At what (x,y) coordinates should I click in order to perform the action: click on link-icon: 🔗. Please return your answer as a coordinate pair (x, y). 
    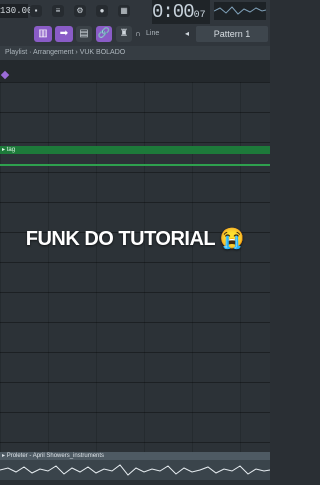
    Looking at the image, I should click on (104, 34).